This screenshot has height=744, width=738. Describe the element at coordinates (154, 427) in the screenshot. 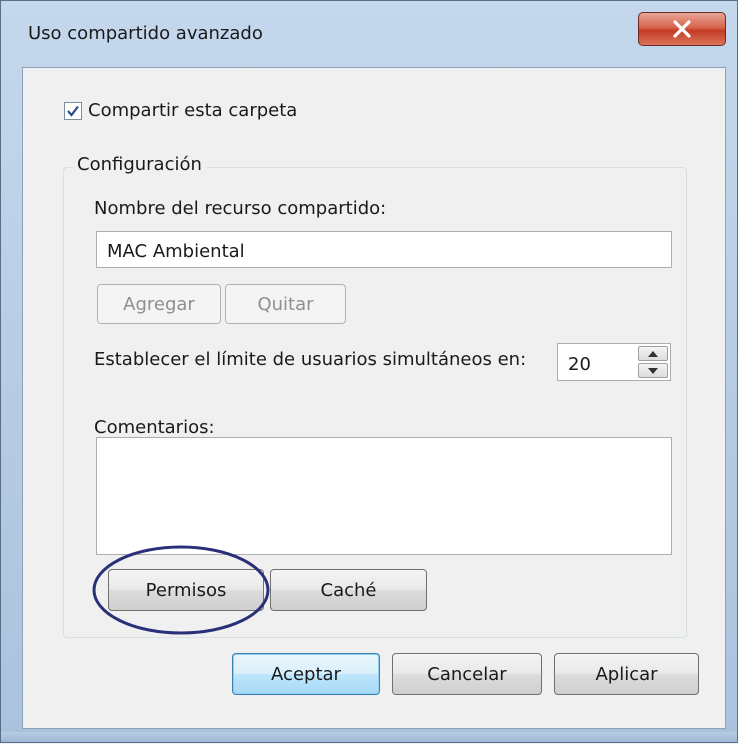

I see `comments-label: Comentarios:` at that location.